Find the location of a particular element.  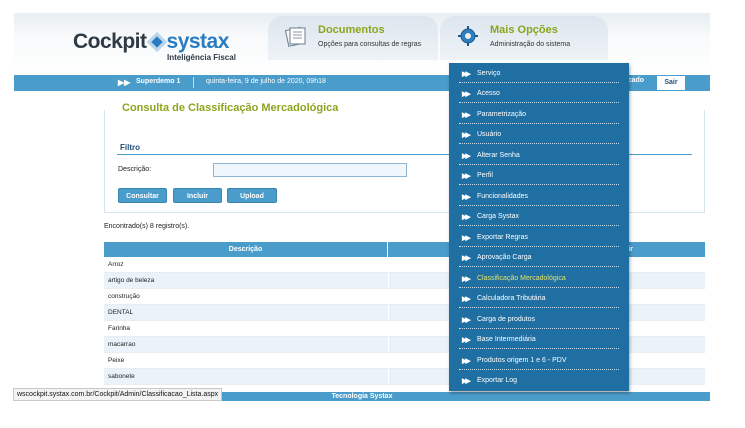

logo-text-cockpit: Cockpit is located at coordinates (110, 41).